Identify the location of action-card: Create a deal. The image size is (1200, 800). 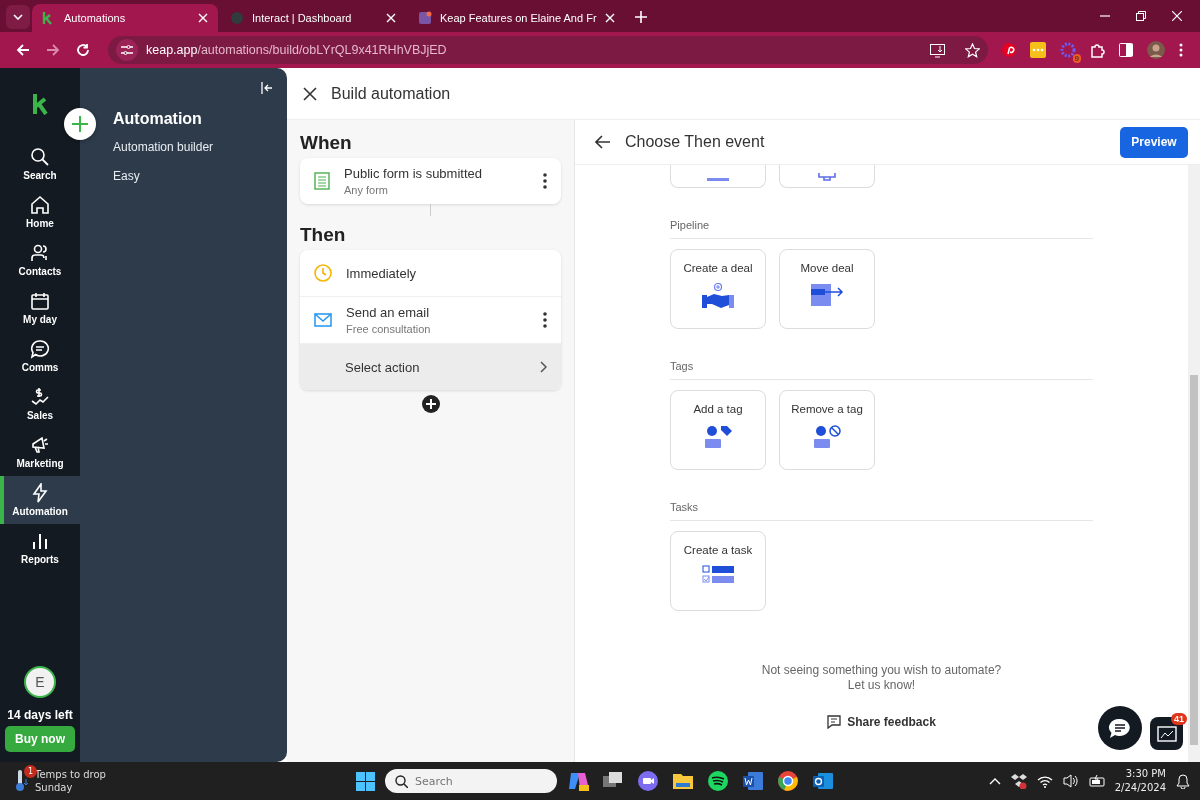
(718, 289).